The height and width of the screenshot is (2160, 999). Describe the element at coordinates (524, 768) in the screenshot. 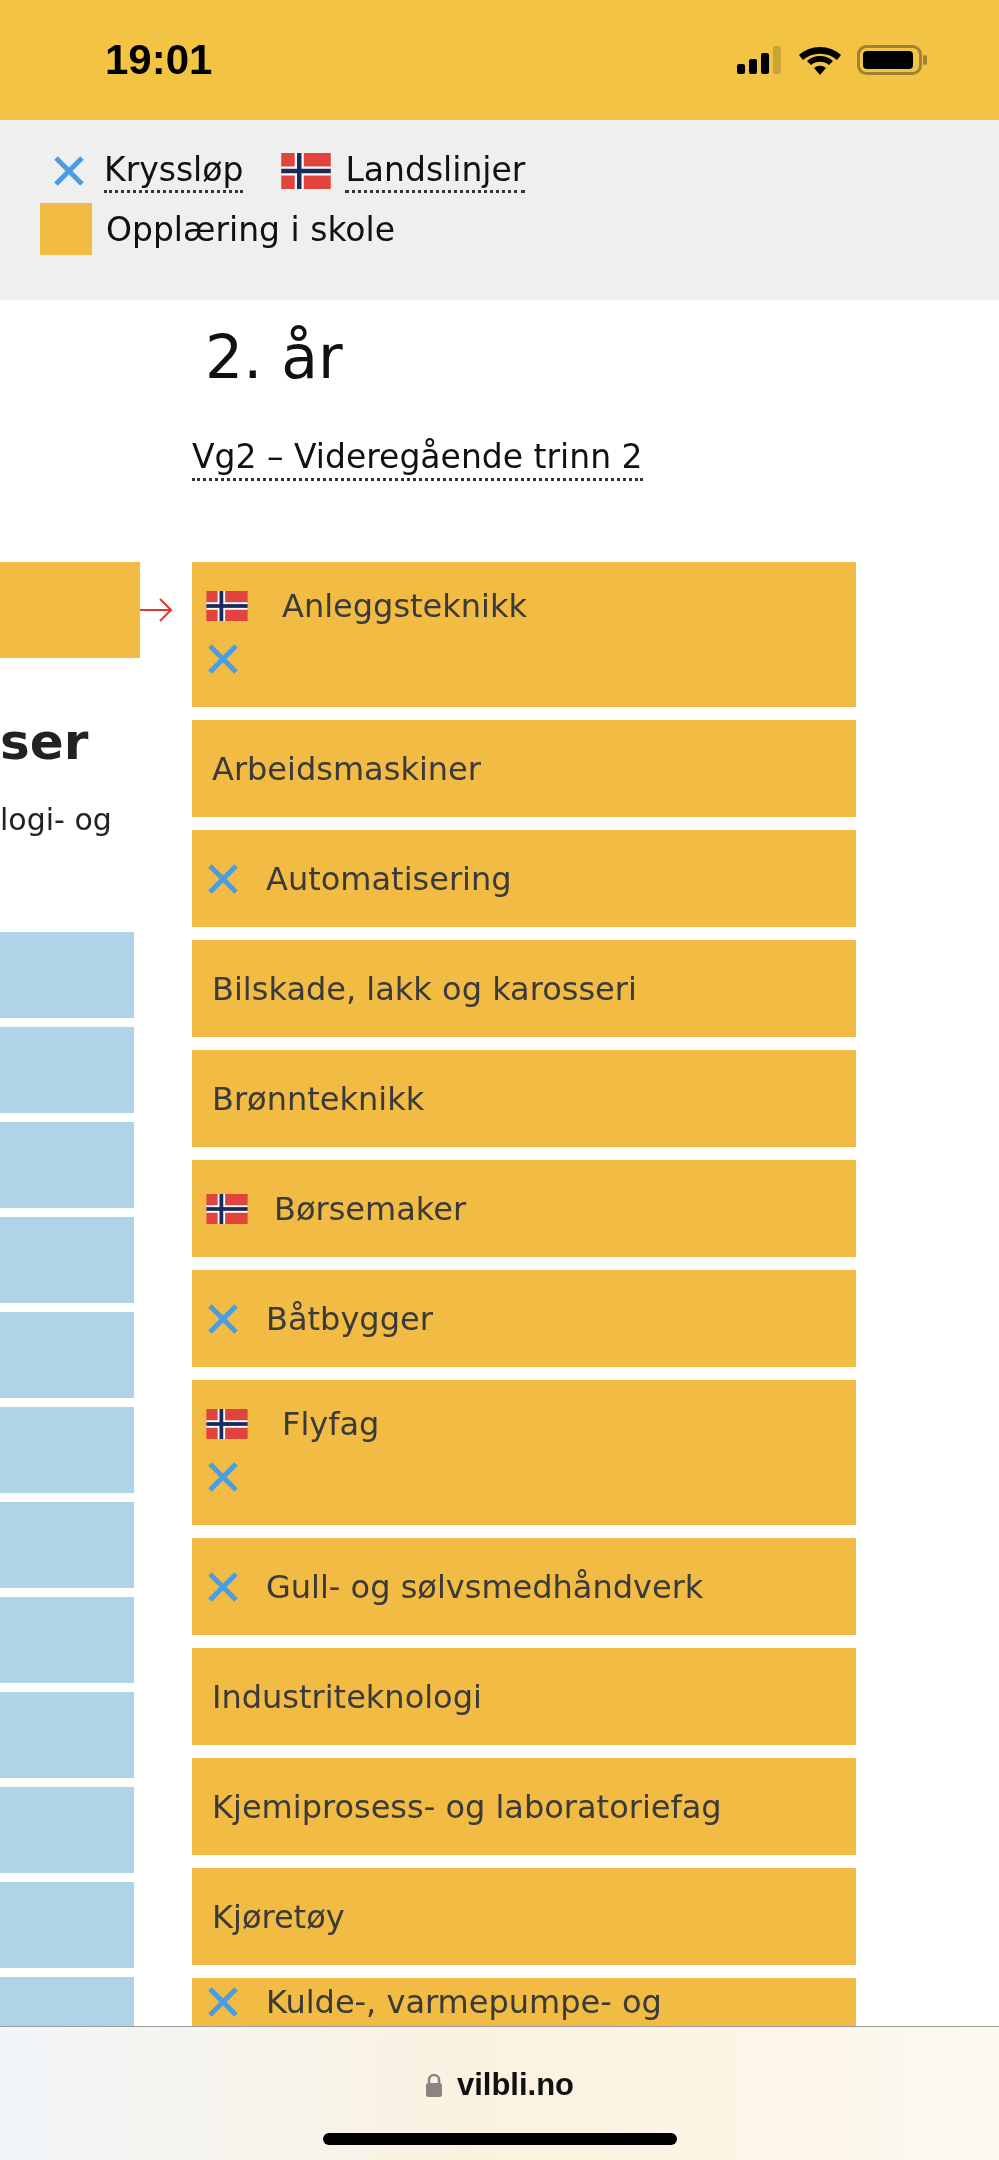

I see `program-item: Arbeidsmaskiner` at that location.